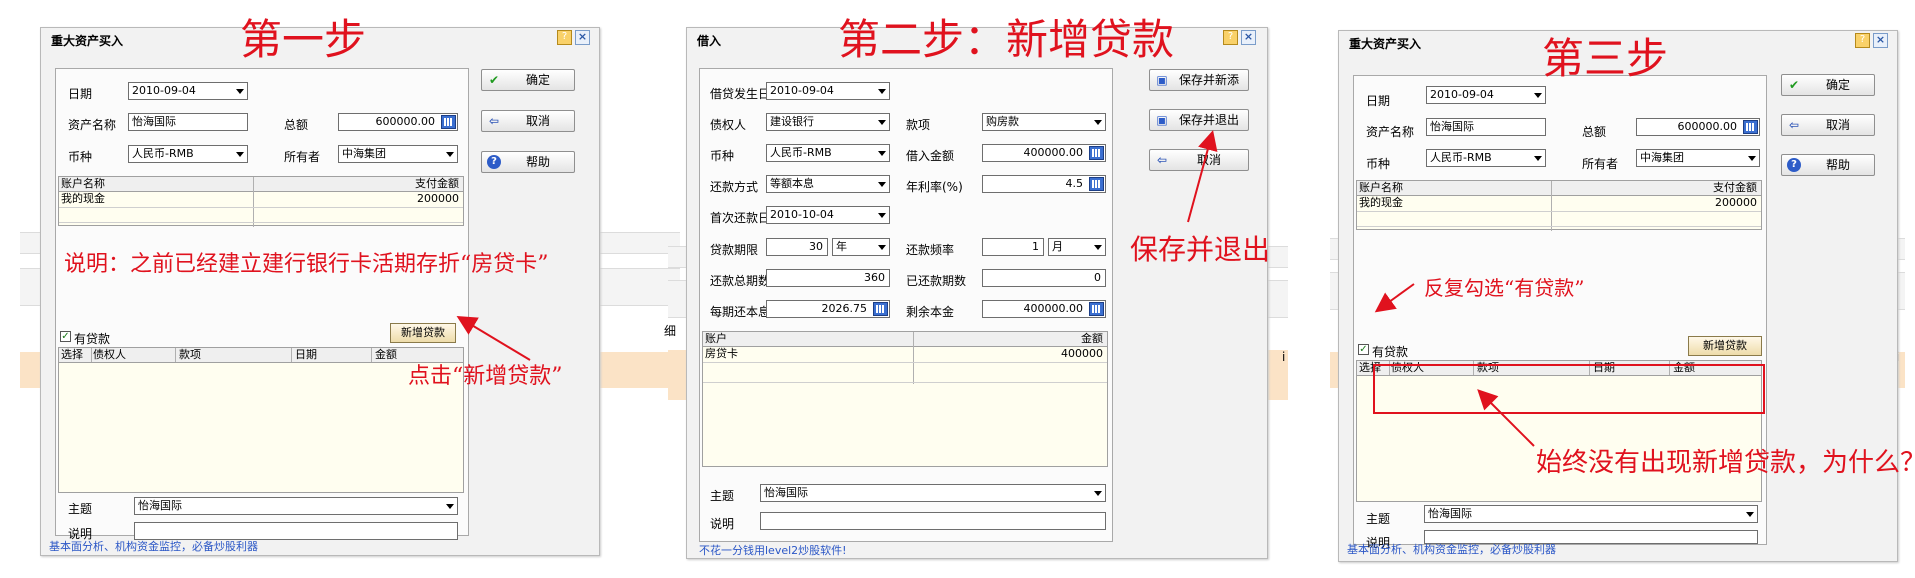  I want to click on arrow-to-save-exit-button, so click(1202, 176).